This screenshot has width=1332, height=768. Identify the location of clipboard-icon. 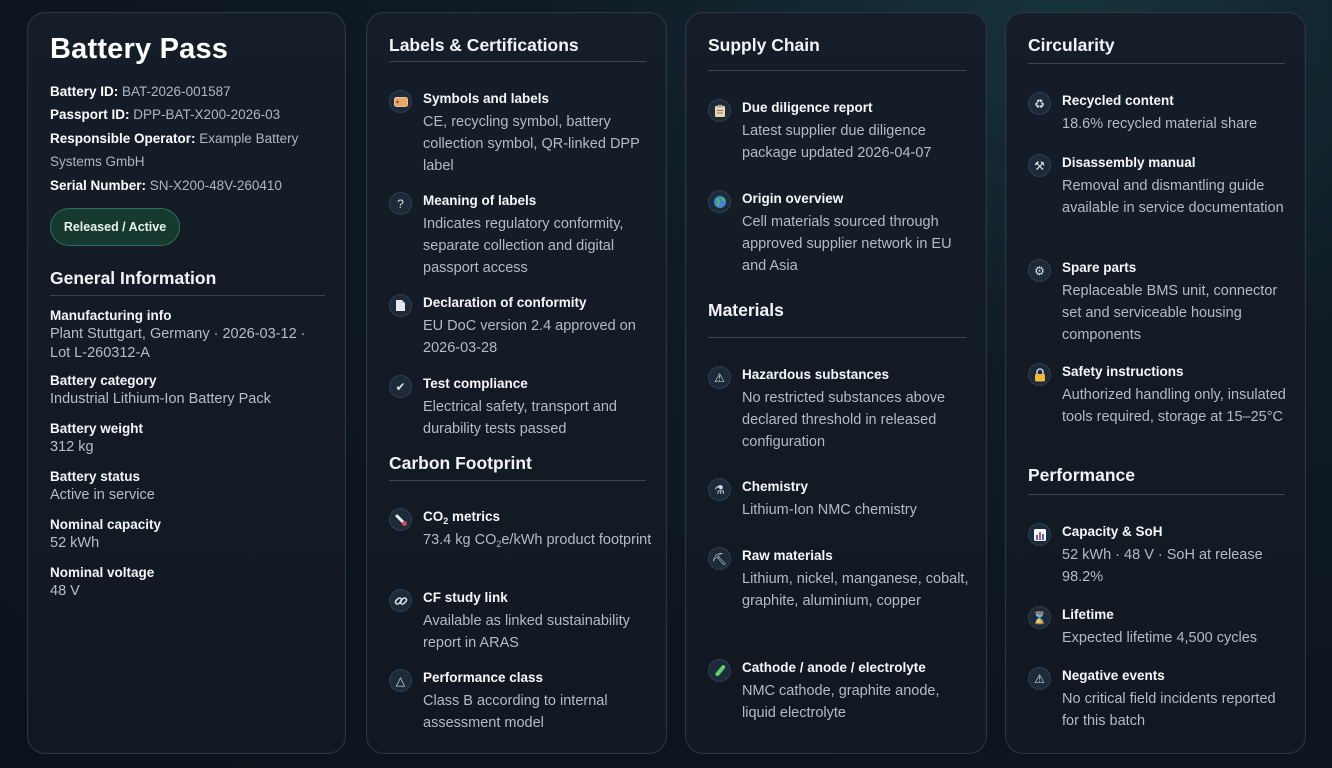
(719, 110).